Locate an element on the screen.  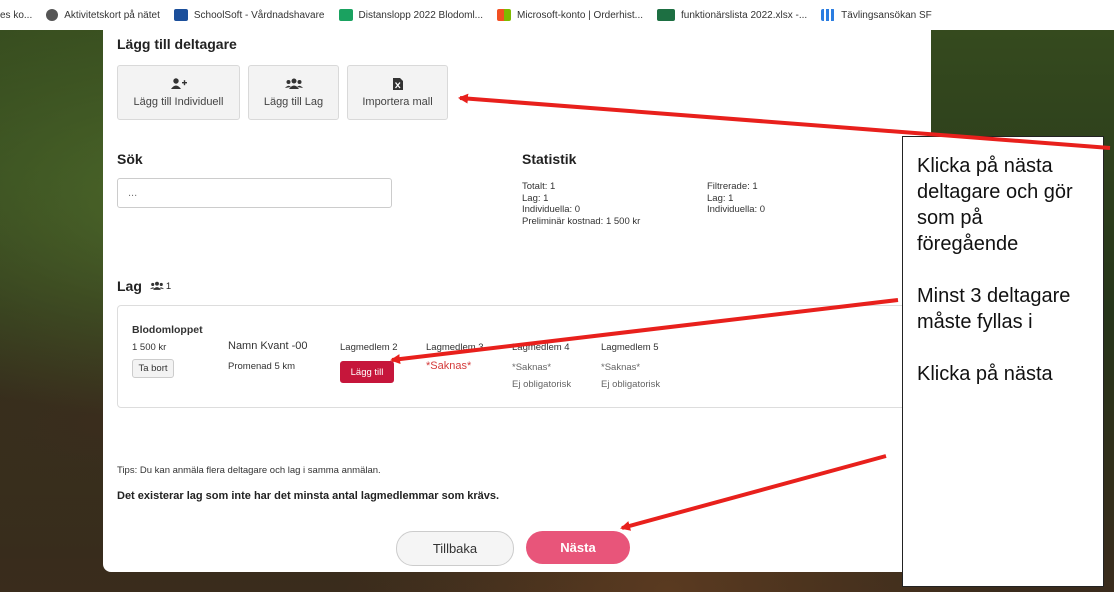
add-member-button: Lägg till is located at coordinates (367, 372).